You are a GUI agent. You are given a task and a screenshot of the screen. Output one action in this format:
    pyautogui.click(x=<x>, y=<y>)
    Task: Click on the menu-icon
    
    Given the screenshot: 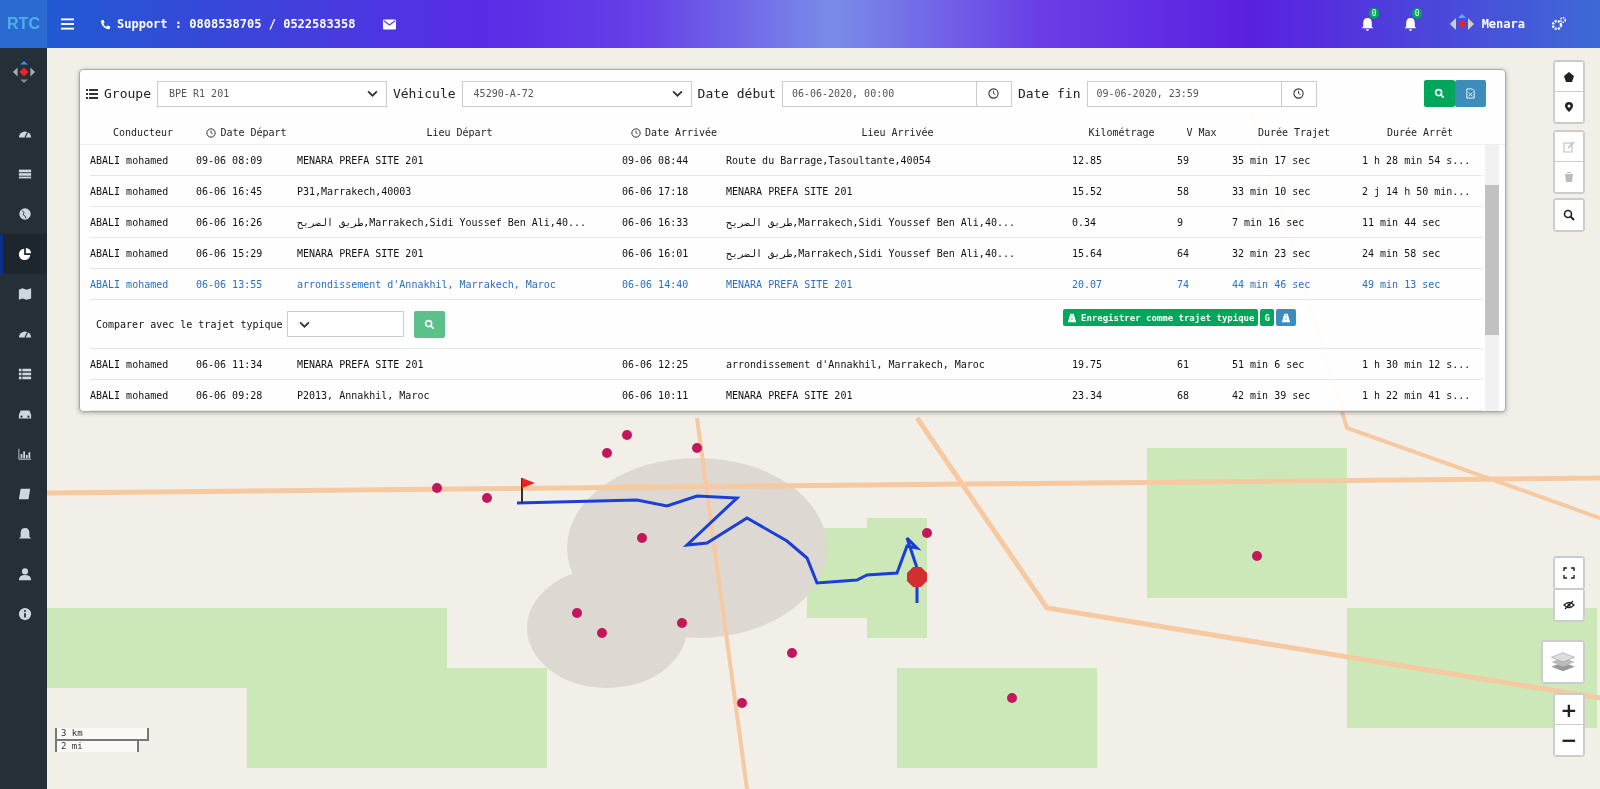 What is the action you would take?
    pyautogui.click(x=67, y=24)
    